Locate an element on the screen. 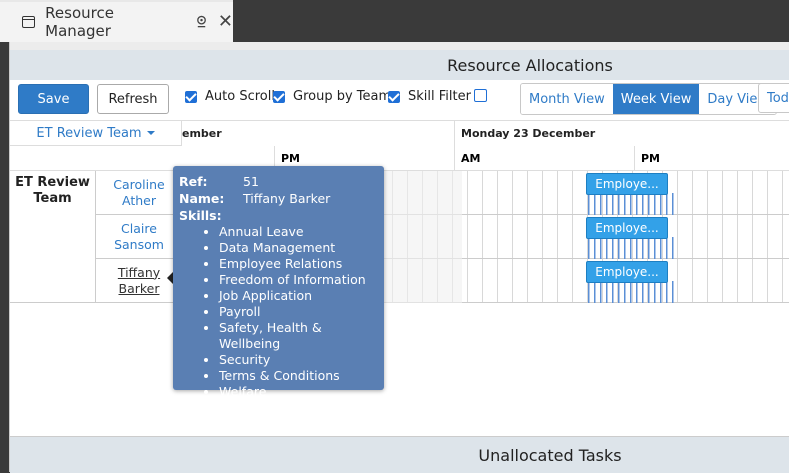 The height and width of the screenshot is (473, 789). skill-item: Terms & Conditions is located at coordinates (298, 376).